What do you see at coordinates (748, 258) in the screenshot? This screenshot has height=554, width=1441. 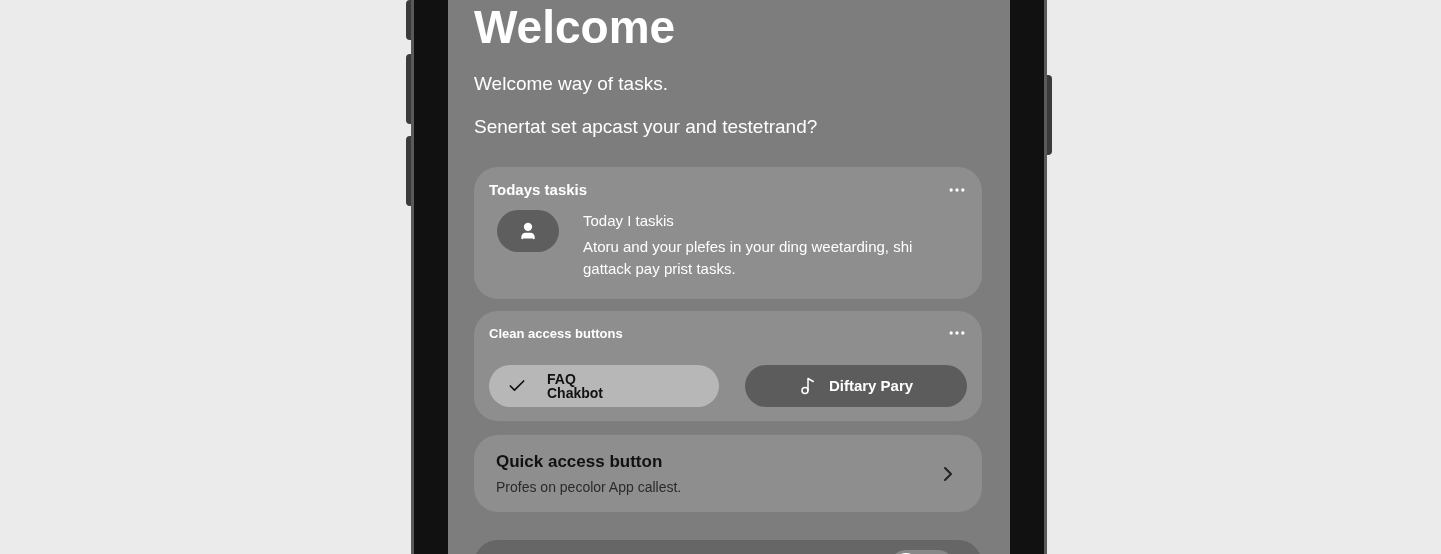 I see `task-text: Atoru and your plefes in your ding weetarding, shi gattack pay prist tasks.` at bounding box center [748, 258].